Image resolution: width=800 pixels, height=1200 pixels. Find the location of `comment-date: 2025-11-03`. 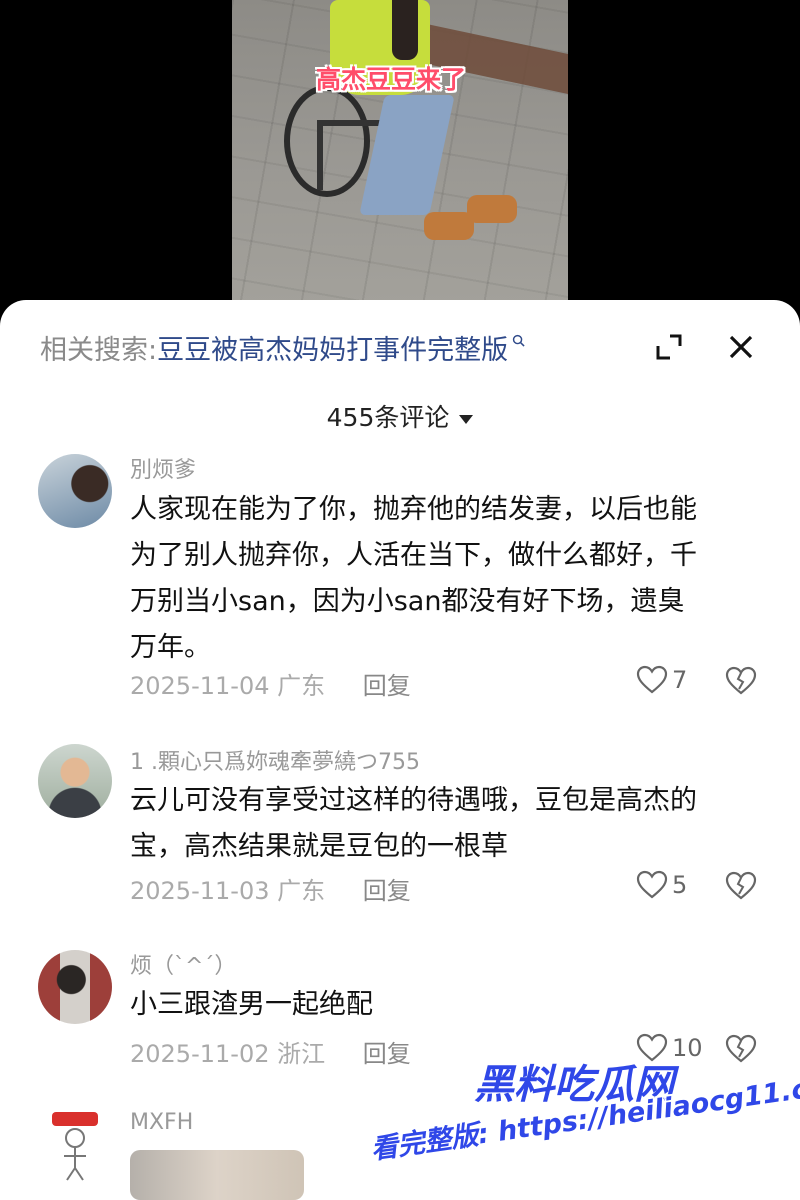

comment-date: 2025-11-03 is located at coordinates (200, 891).